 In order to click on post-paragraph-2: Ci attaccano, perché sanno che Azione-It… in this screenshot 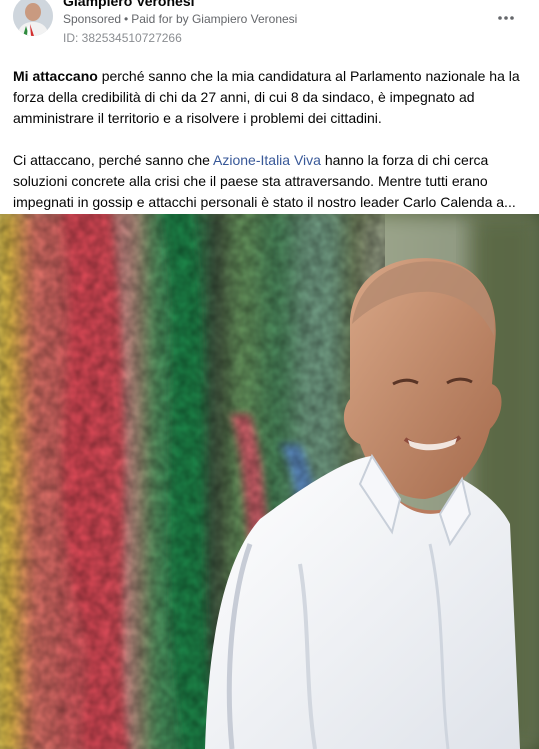, I will do `click(270, 181)`.